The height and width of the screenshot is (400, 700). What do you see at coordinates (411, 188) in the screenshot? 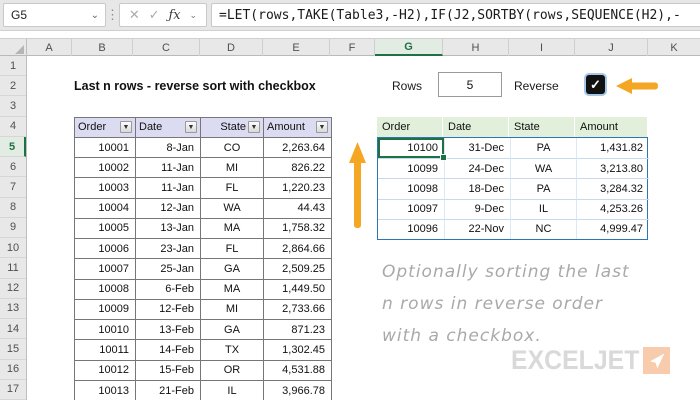
I see `cell: 10098` at bounding box center [411, 188].